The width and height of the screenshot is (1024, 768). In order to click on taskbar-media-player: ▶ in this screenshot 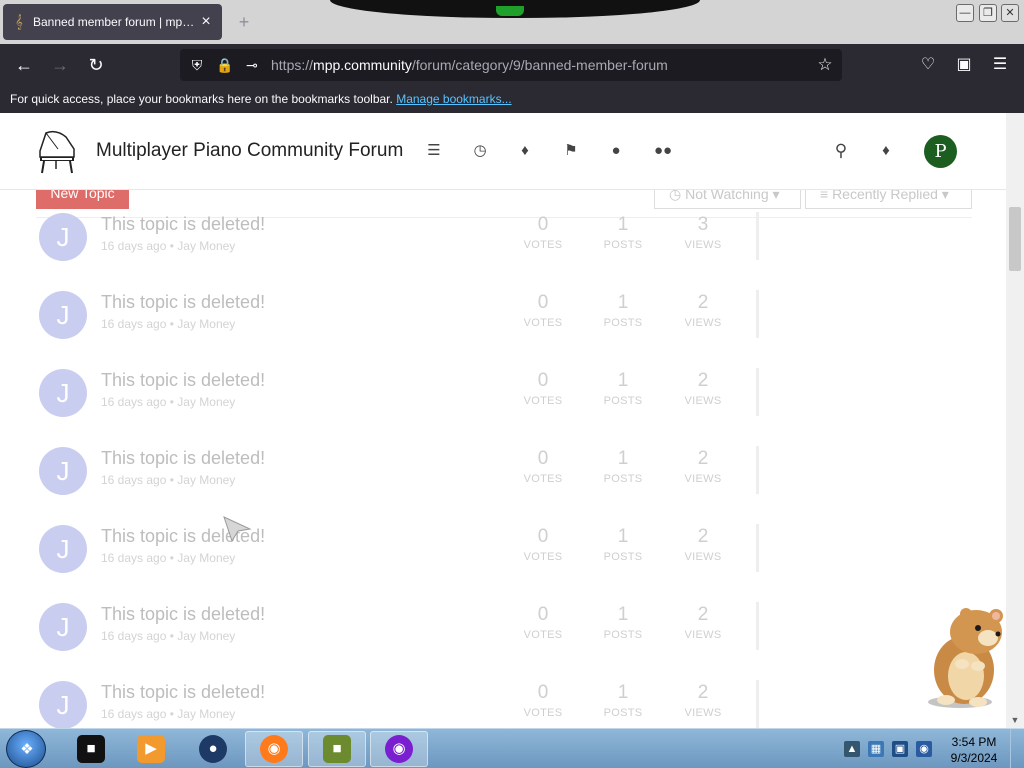, I will do `click(151, 749)`.